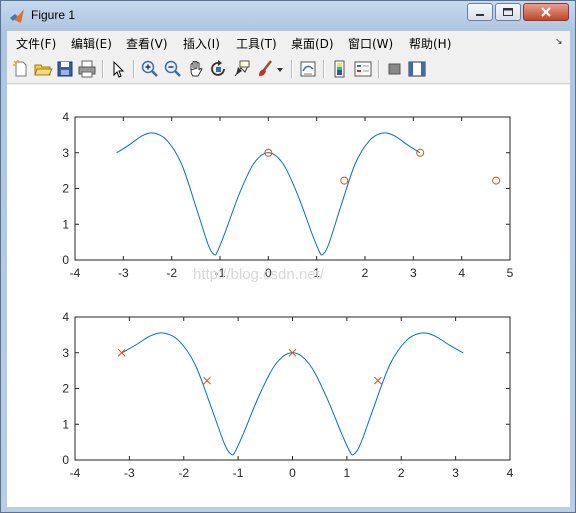 This screenshot has width=576, height=513. Describe the element at coordinates (559, 42) in the screenshot. I see `menu-overflow-icon: ↘` at that location.